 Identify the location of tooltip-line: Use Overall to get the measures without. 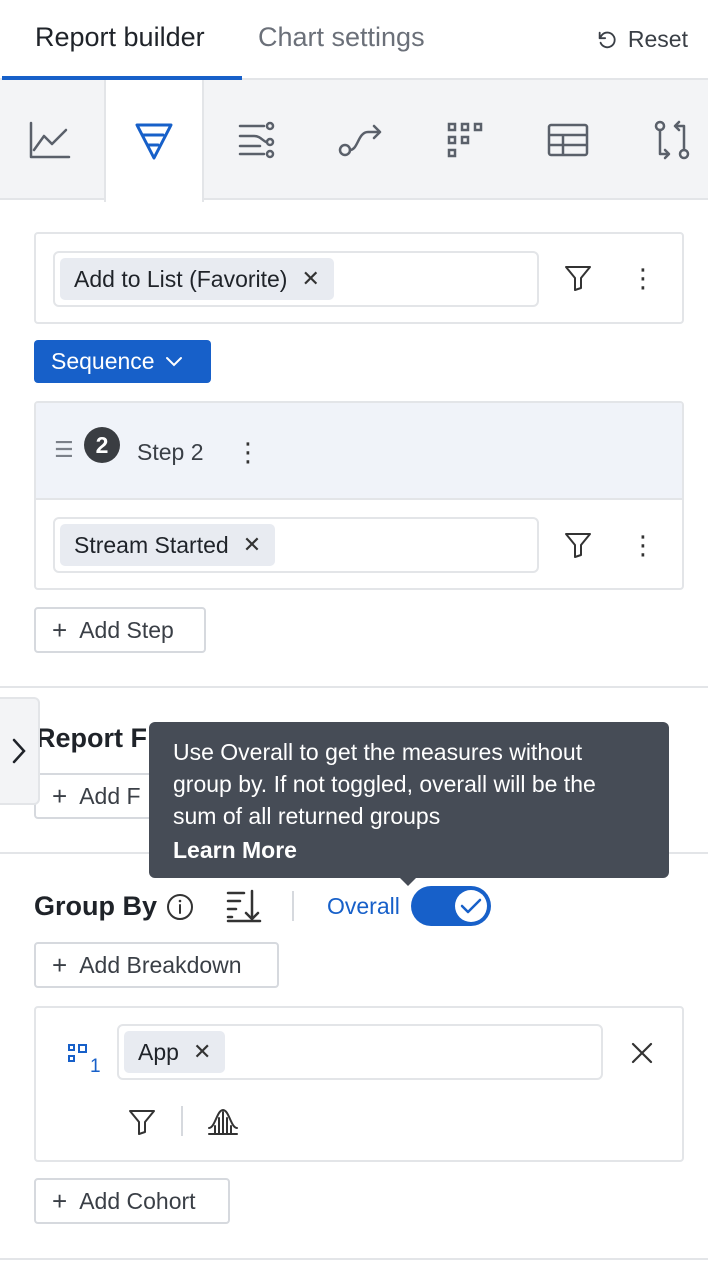
(378, 752).